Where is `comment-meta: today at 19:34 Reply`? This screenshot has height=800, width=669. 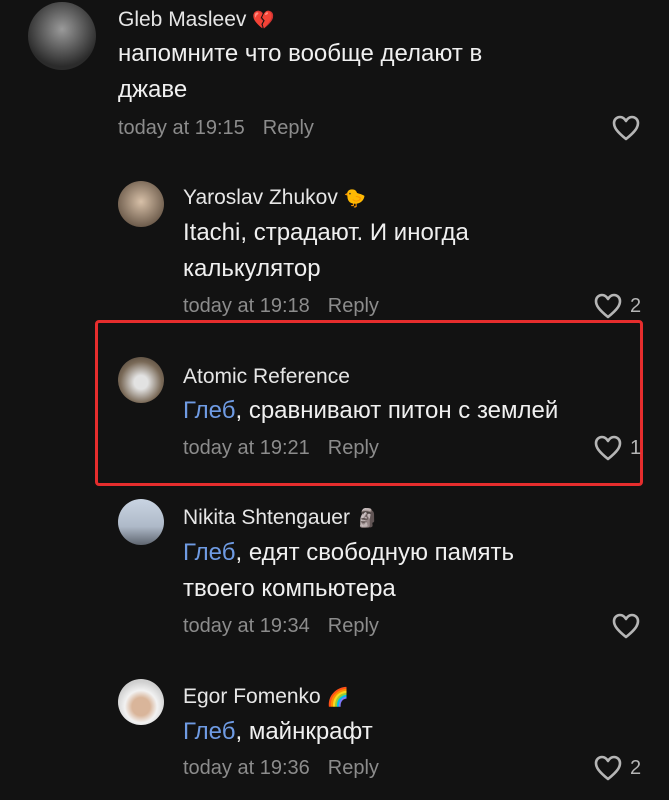
comment-meta: today at 19:34 Reply is located at coordinates (281, 626).